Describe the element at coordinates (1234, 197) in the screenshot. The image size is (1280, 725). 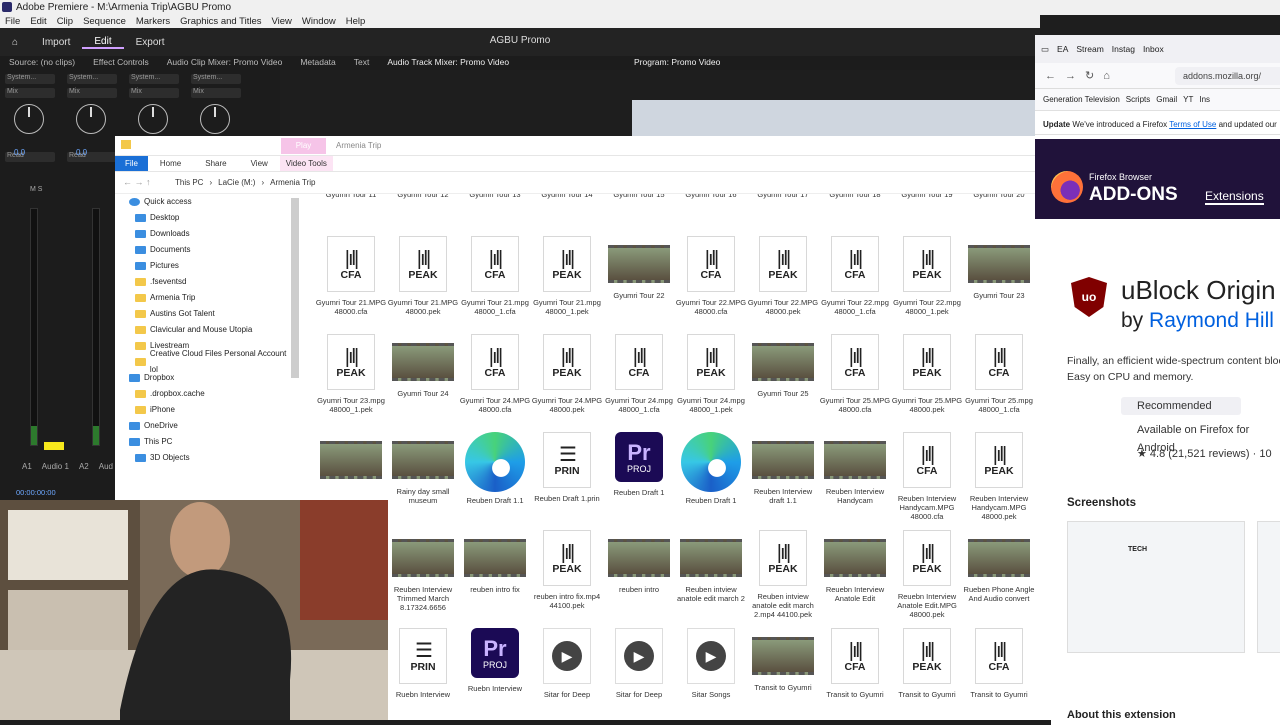
I see `nav-extensions: Extensions` at that location.